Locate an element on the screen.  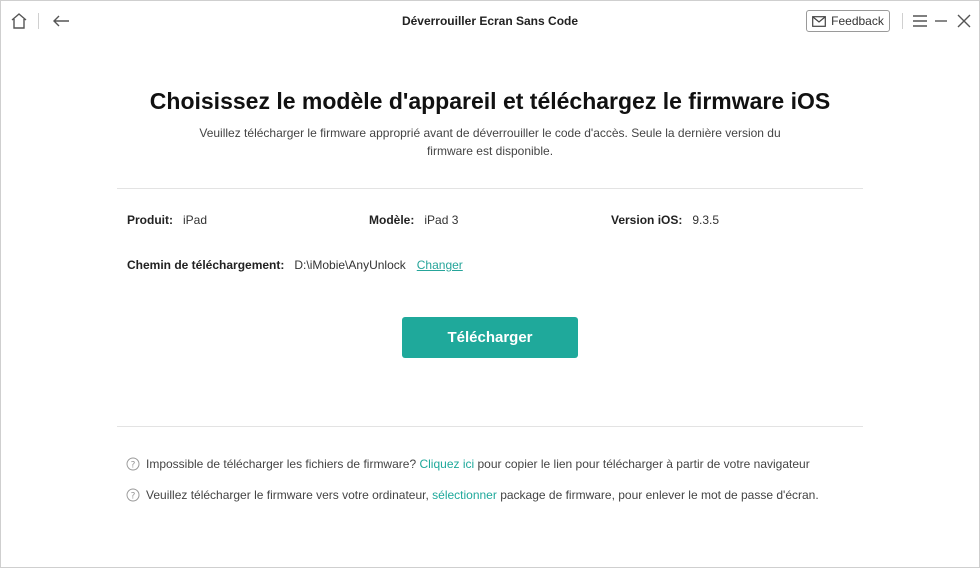
product-info: Produit: iPad is located at coordinates (167, 220).